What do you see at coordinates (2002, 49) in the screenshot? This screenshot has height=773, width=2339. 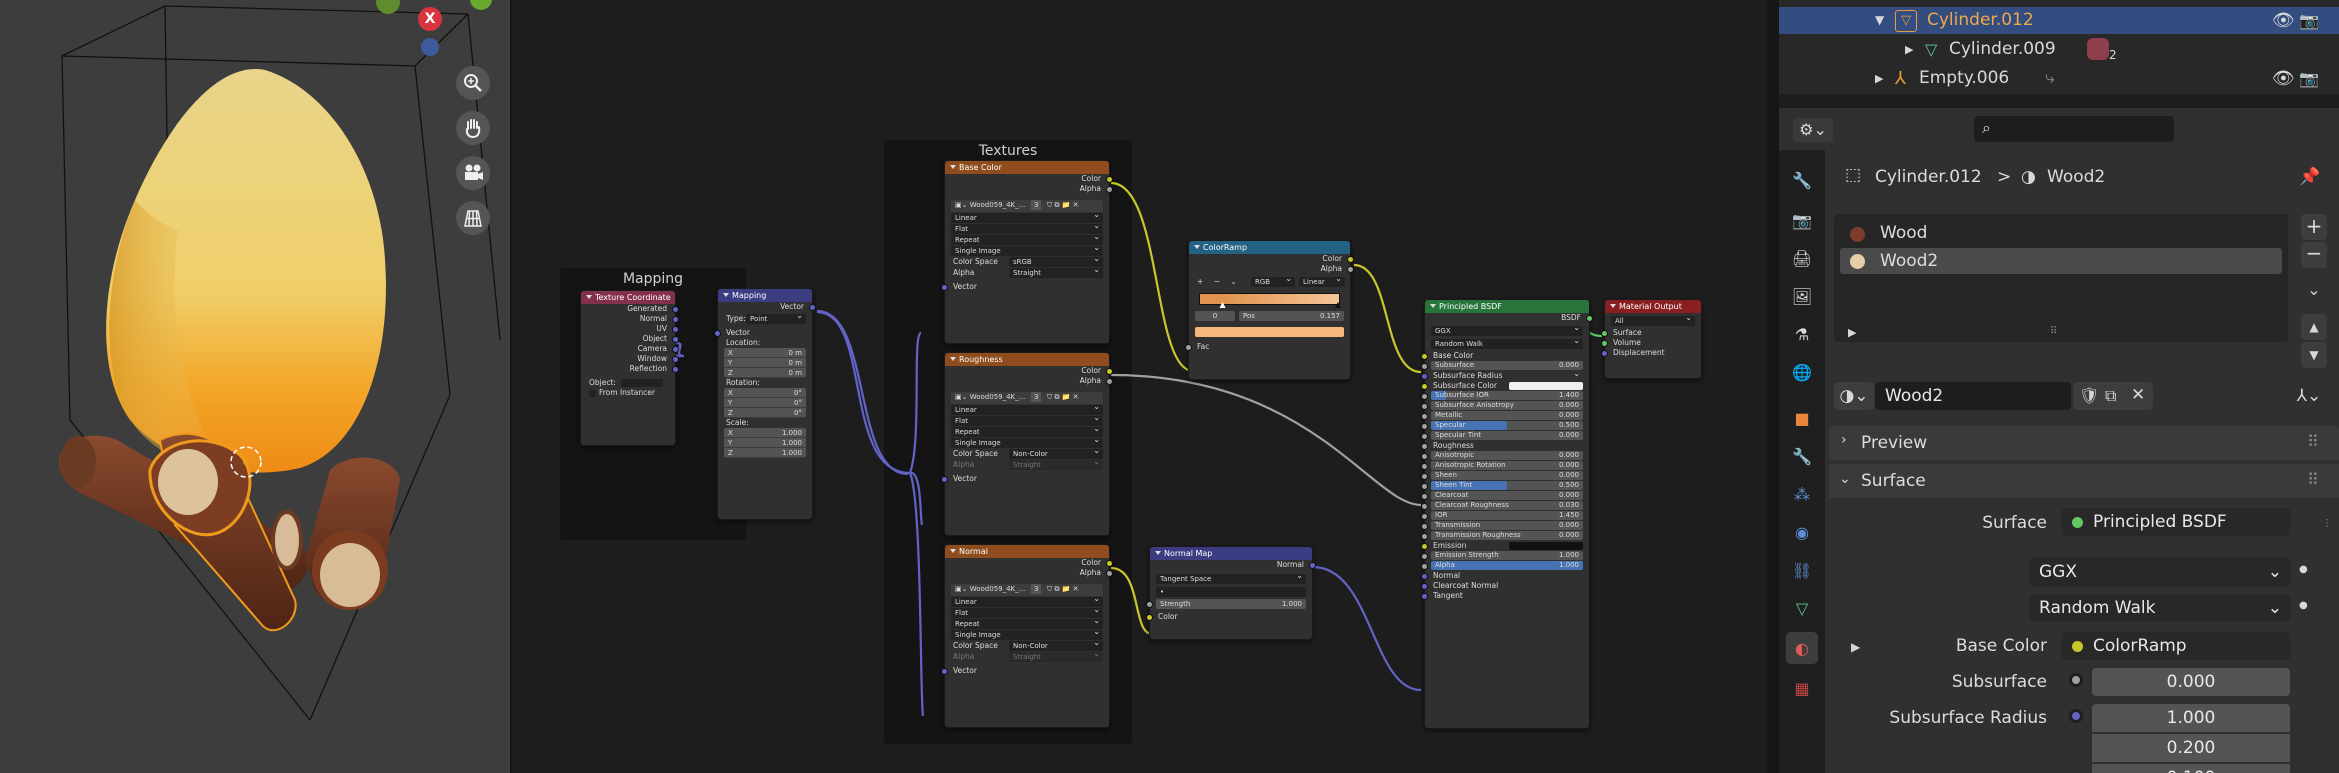 I see `object-name: Cylinder.009` at bounding box center [2002, 49].